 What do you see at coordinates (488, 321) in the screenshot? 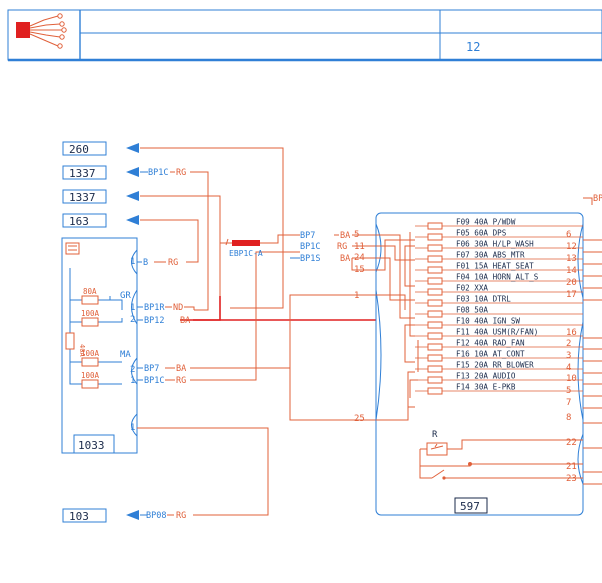
I see `fuse-label: F10 40A IGN_SW` at bounding box center [488, 321].